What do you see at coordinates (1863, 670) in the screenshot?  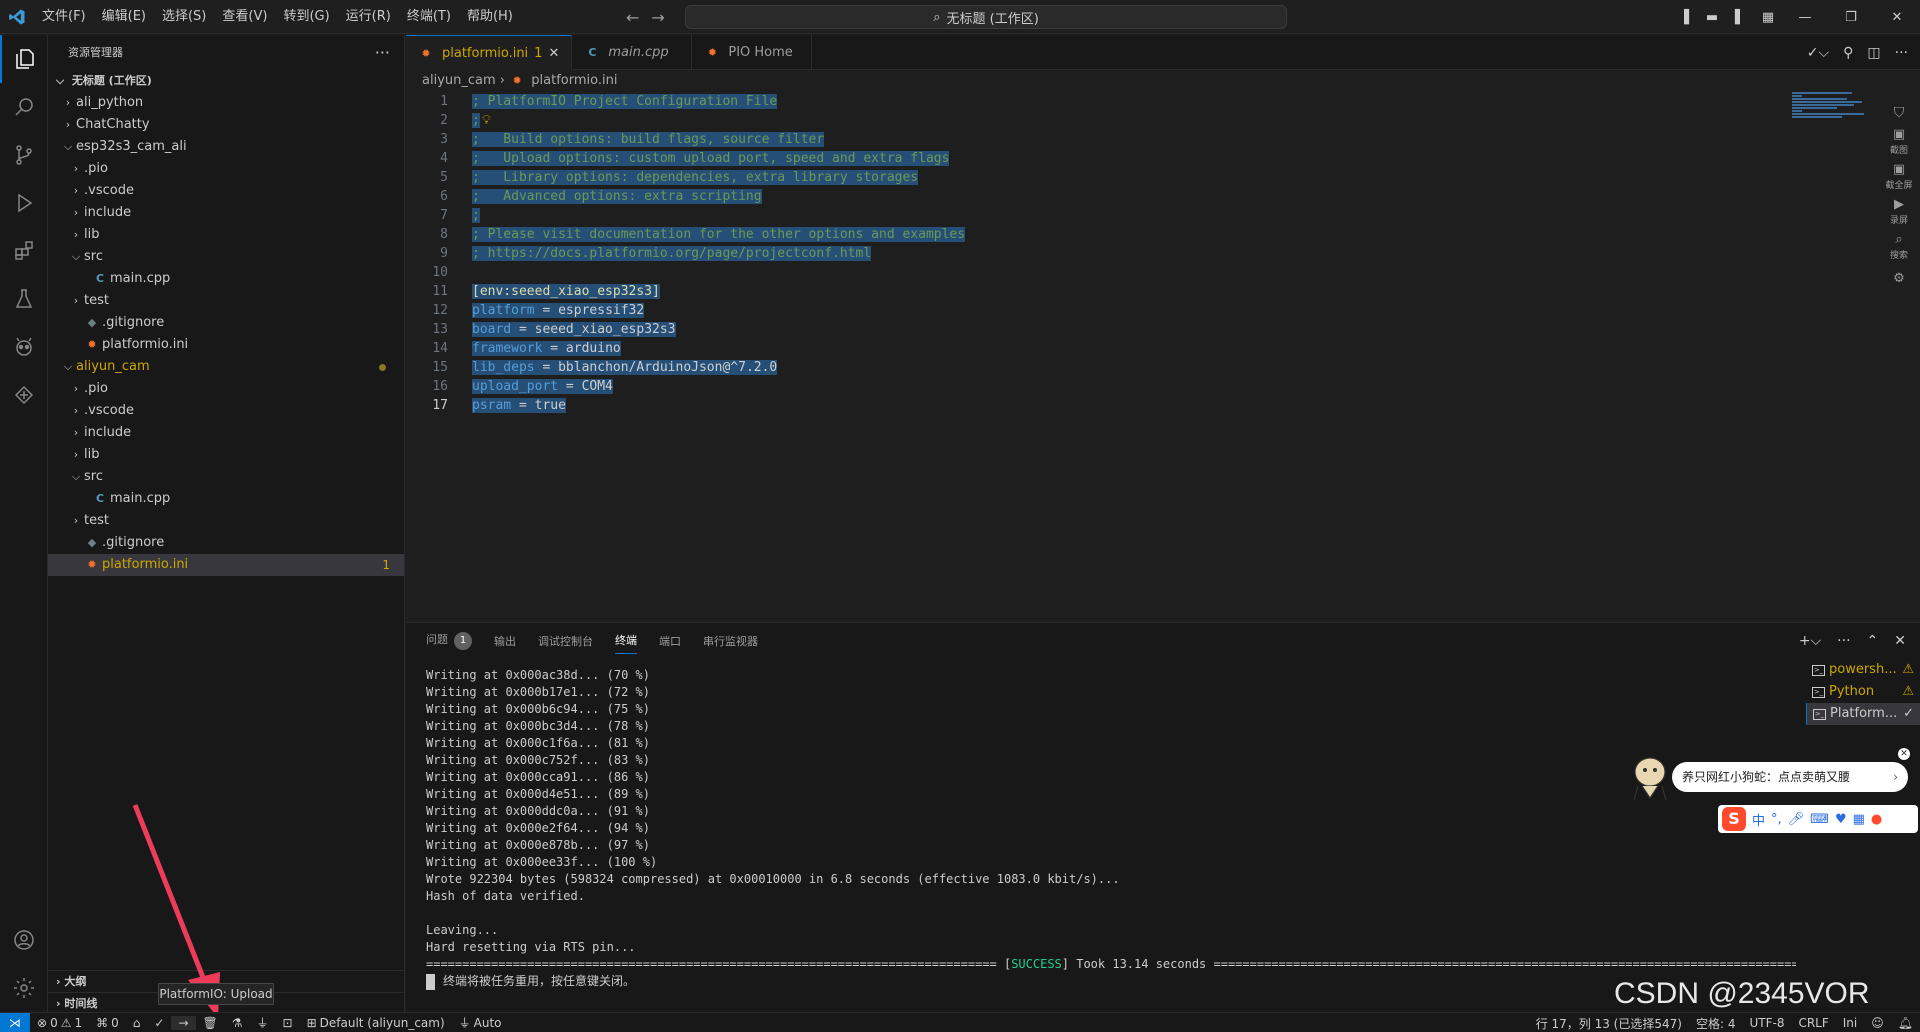 I see `terminal-instance: >_ powersh... ⚠` at bounding box center [1863, 670].